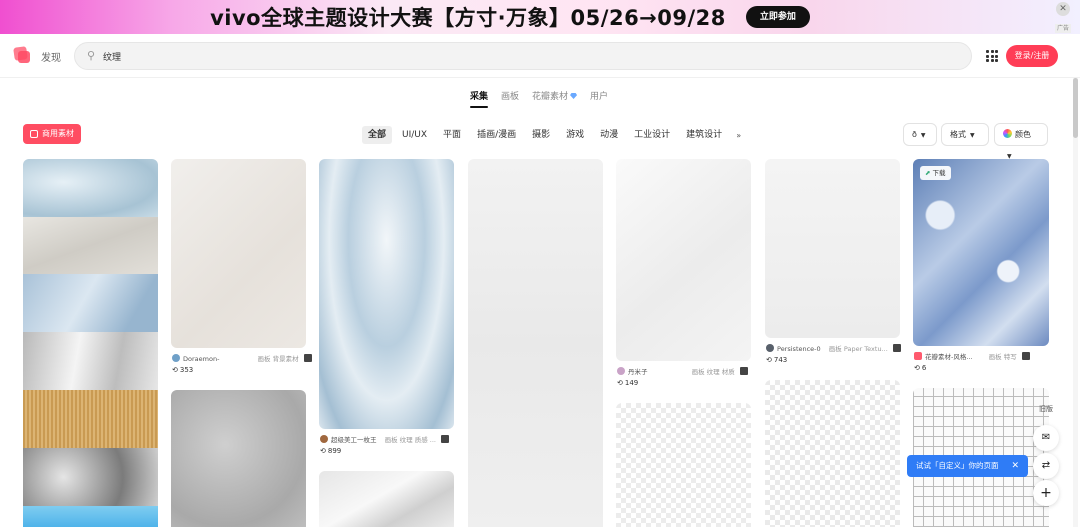  I want to click on pin-user: Doraemon-, so click(201, 359).